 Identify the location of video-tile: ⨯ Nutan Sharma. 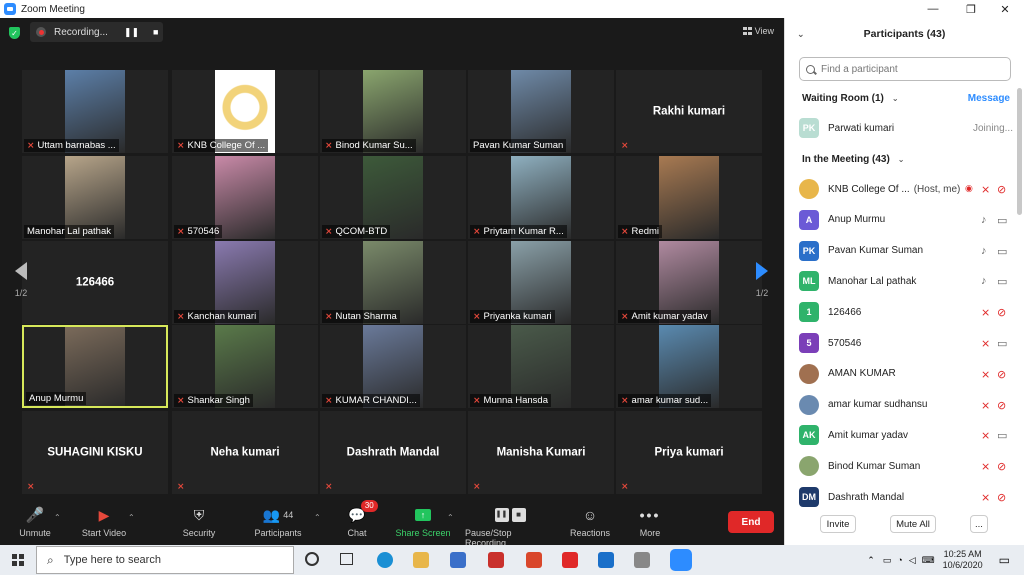
(393, 282).